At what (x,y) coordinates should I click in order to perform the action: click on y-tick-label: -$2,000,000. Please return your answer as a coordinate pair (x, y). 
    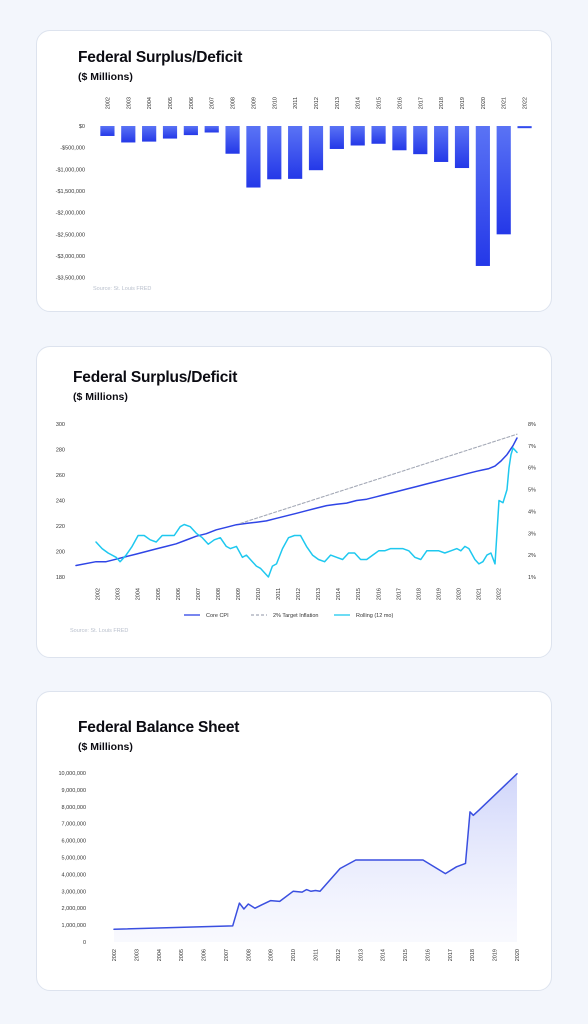
    Looking at the image, I should click on (70, 214).